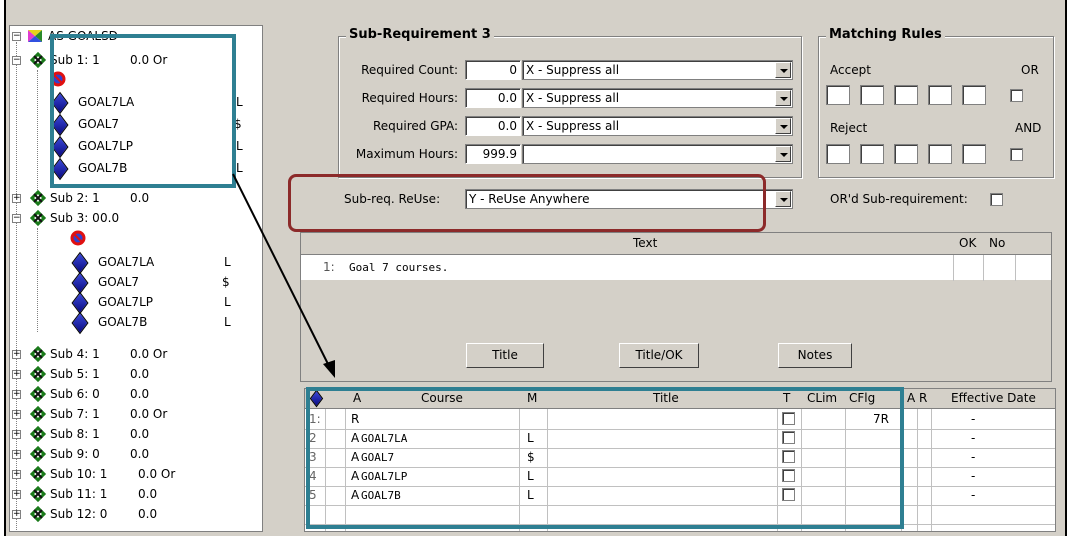 This screenshot has width=1071, height=536. Describe the element at coordinates (79, 474) in the screenshot. I see `tree-node-label: Sub 10: 1` at that location.